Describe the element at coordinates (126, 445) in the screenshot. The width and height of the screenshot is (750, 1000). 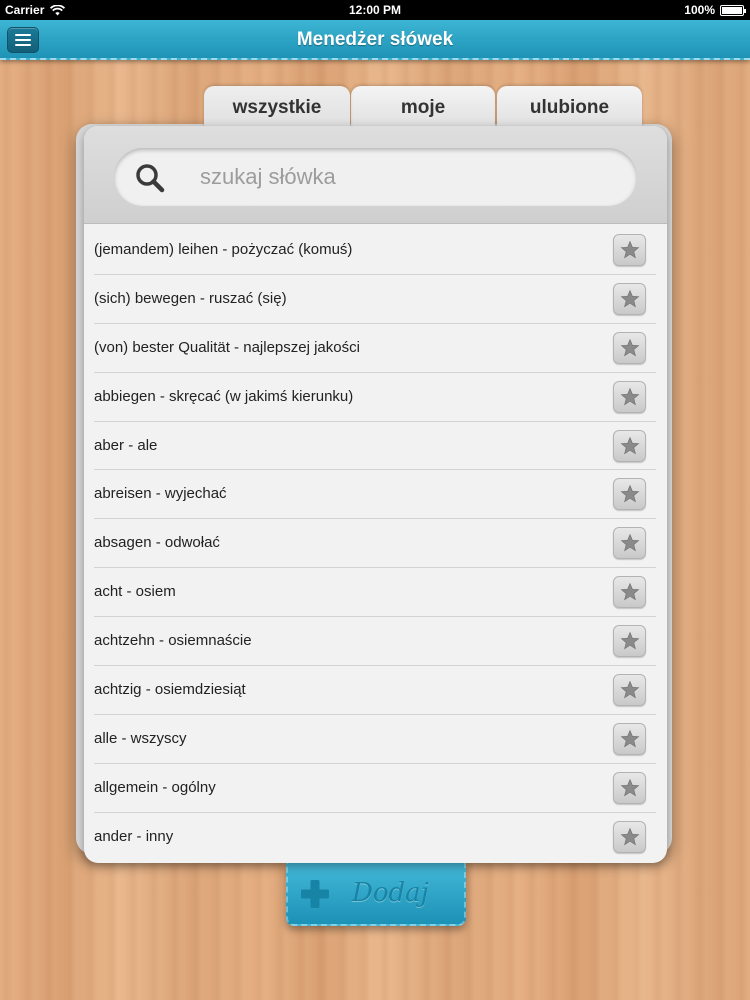
I see `word-text: aber - ale` at that location.